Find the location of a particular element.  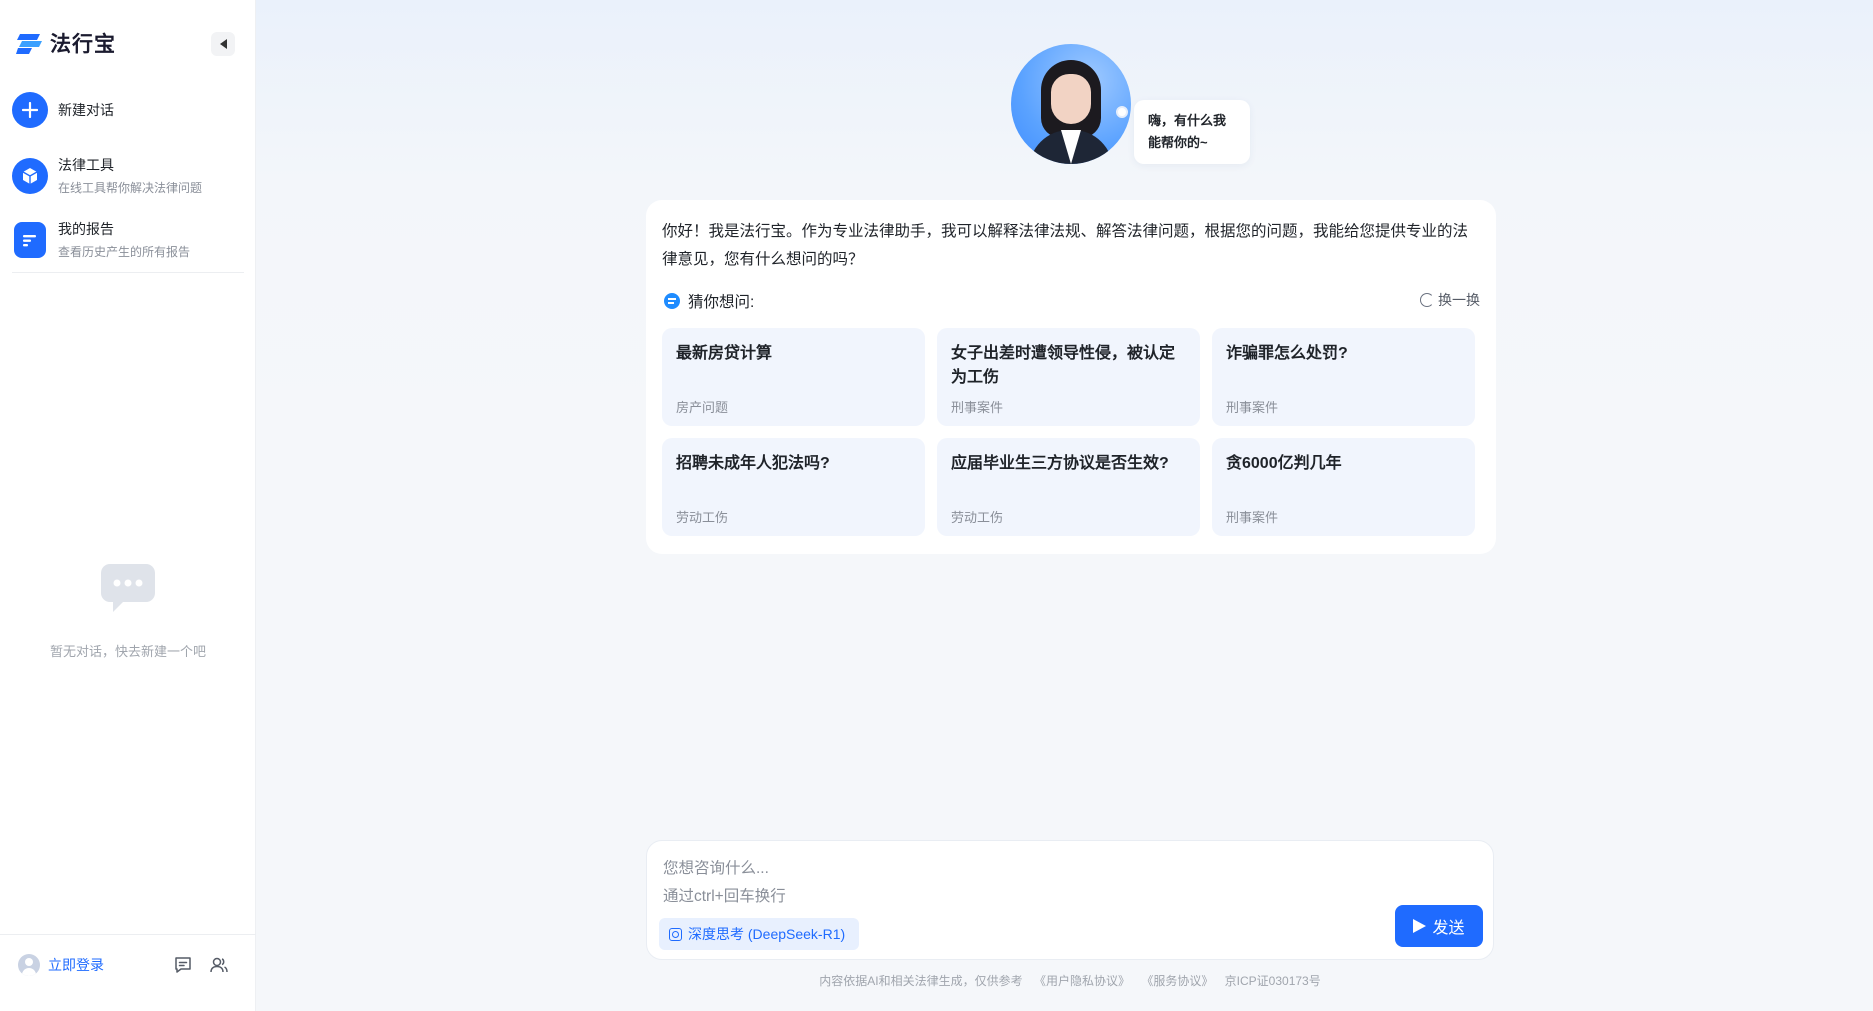

suggestion-title: 贪6000亿判几年 is located at coordinates (1284, 463).